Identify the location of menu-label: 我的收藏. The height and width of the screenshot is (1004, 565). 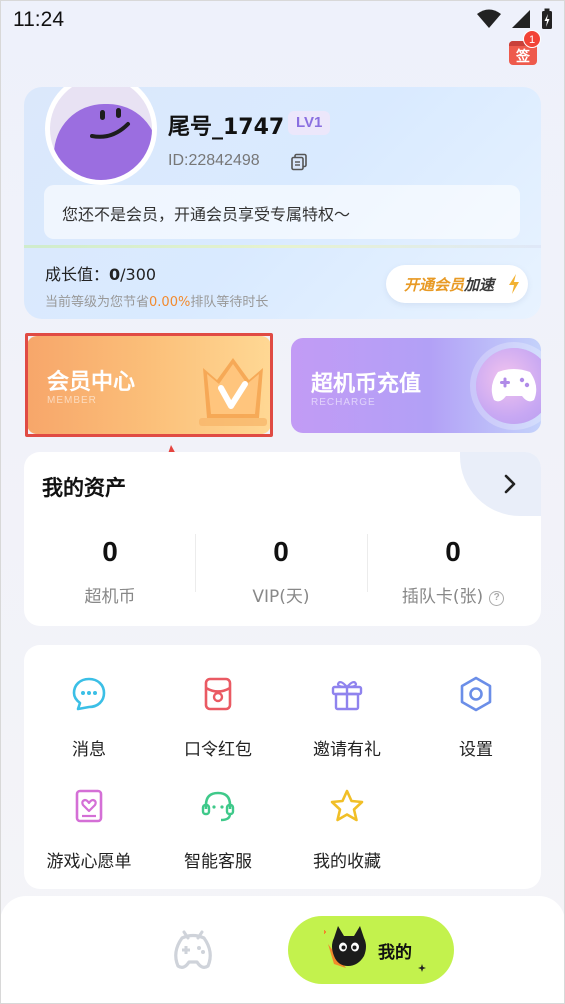
(347, 862).